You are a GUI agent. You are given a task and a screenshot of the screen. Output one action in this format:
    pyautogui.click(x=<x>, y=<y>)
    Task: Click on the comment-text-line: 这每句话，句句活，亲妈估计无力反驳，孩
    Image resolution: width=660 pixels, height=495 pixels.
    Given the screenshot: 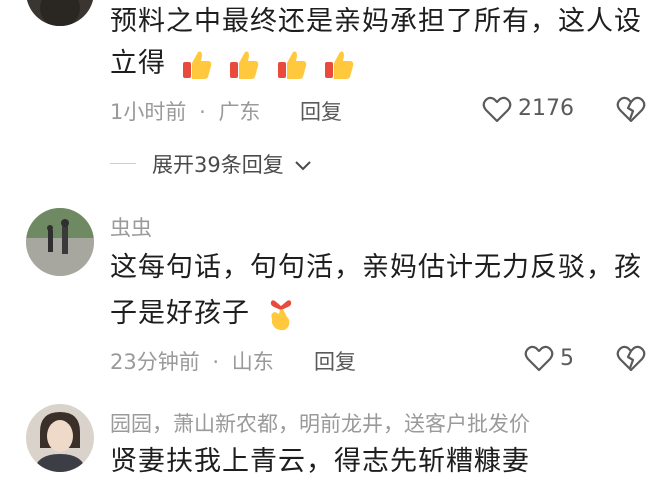 What is the action you would take?
    pyautogui.click(x=376, y=267)
    